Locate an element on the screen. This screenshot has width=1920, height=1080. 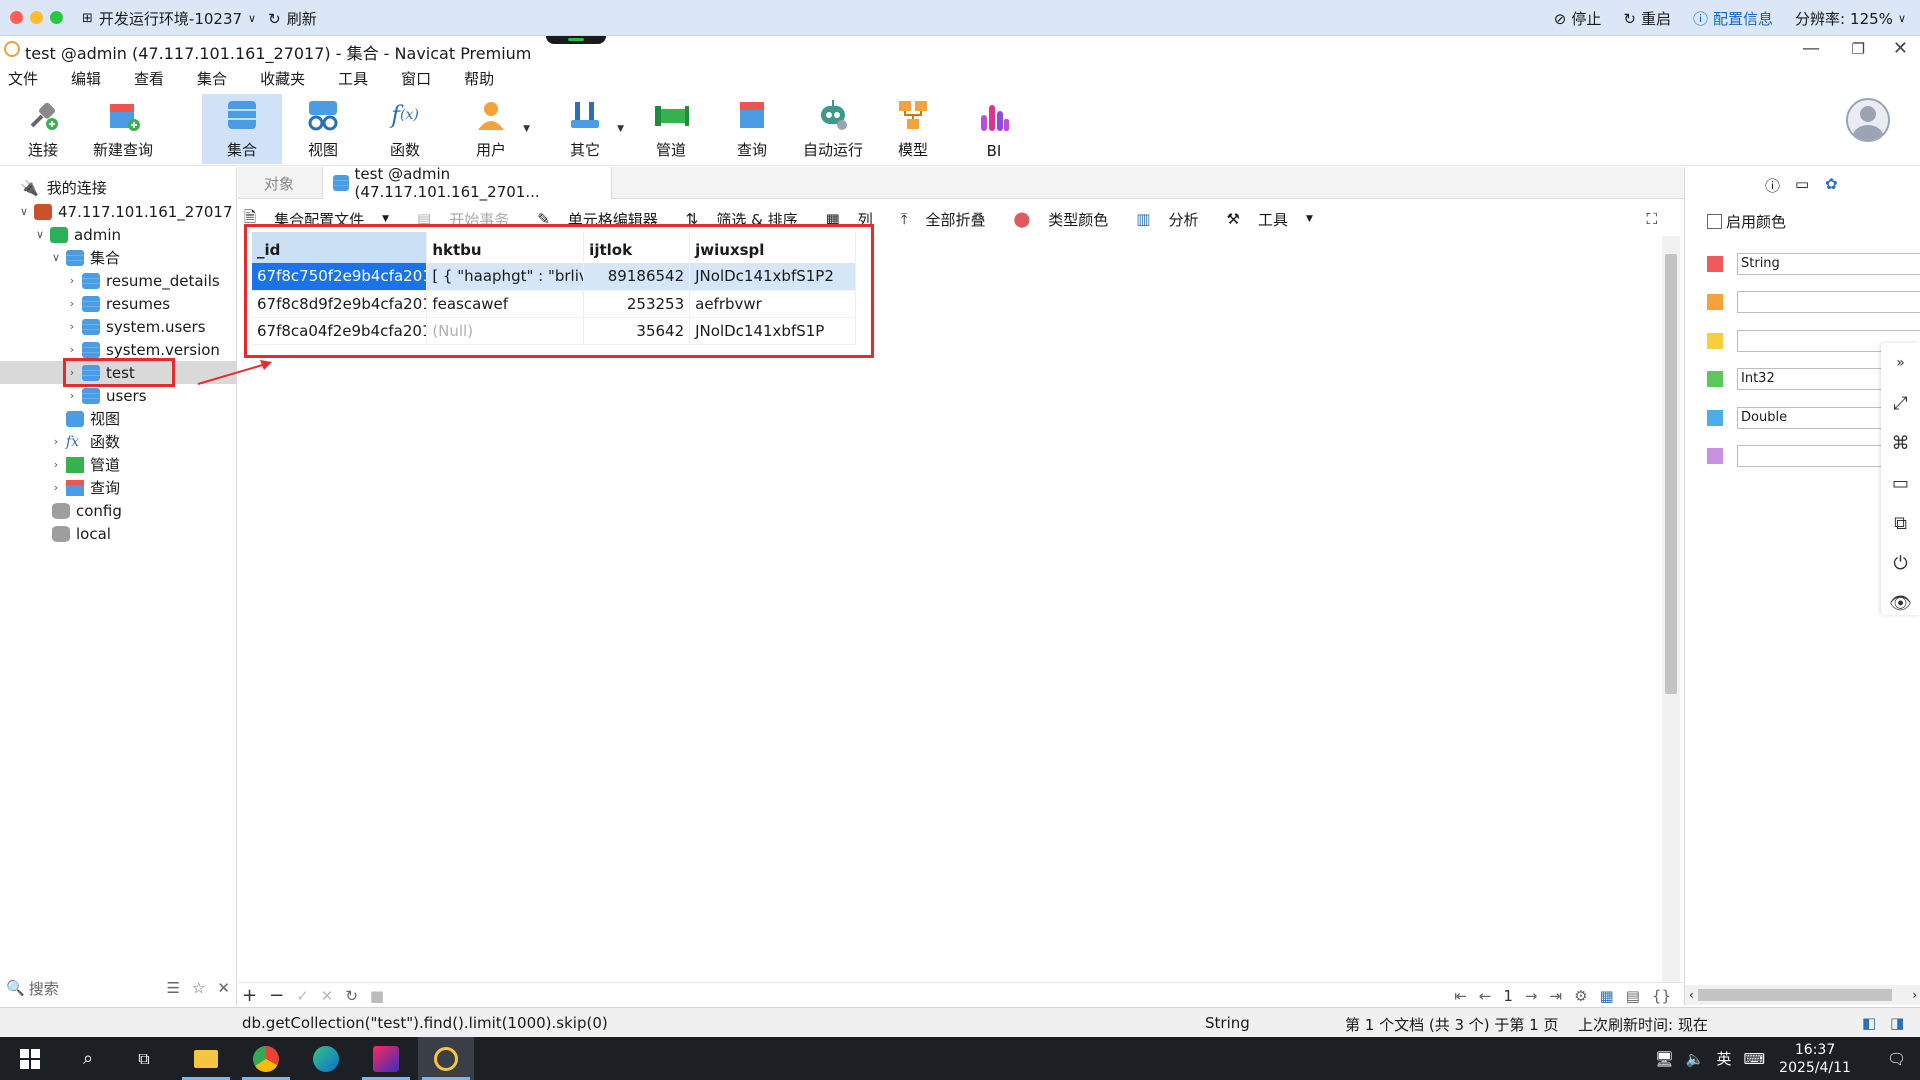
stop-button: ⊘ 停止 is located at coordinates (1578, 18).